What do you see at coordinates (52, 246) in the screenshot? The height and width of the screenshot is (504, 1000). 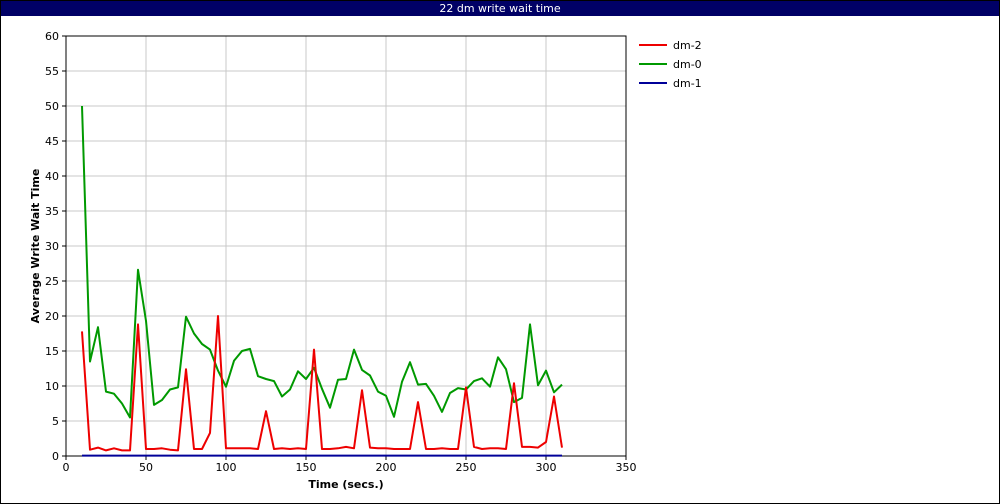 I see `y-tick-label: 30` at bounding box center [52, 246].